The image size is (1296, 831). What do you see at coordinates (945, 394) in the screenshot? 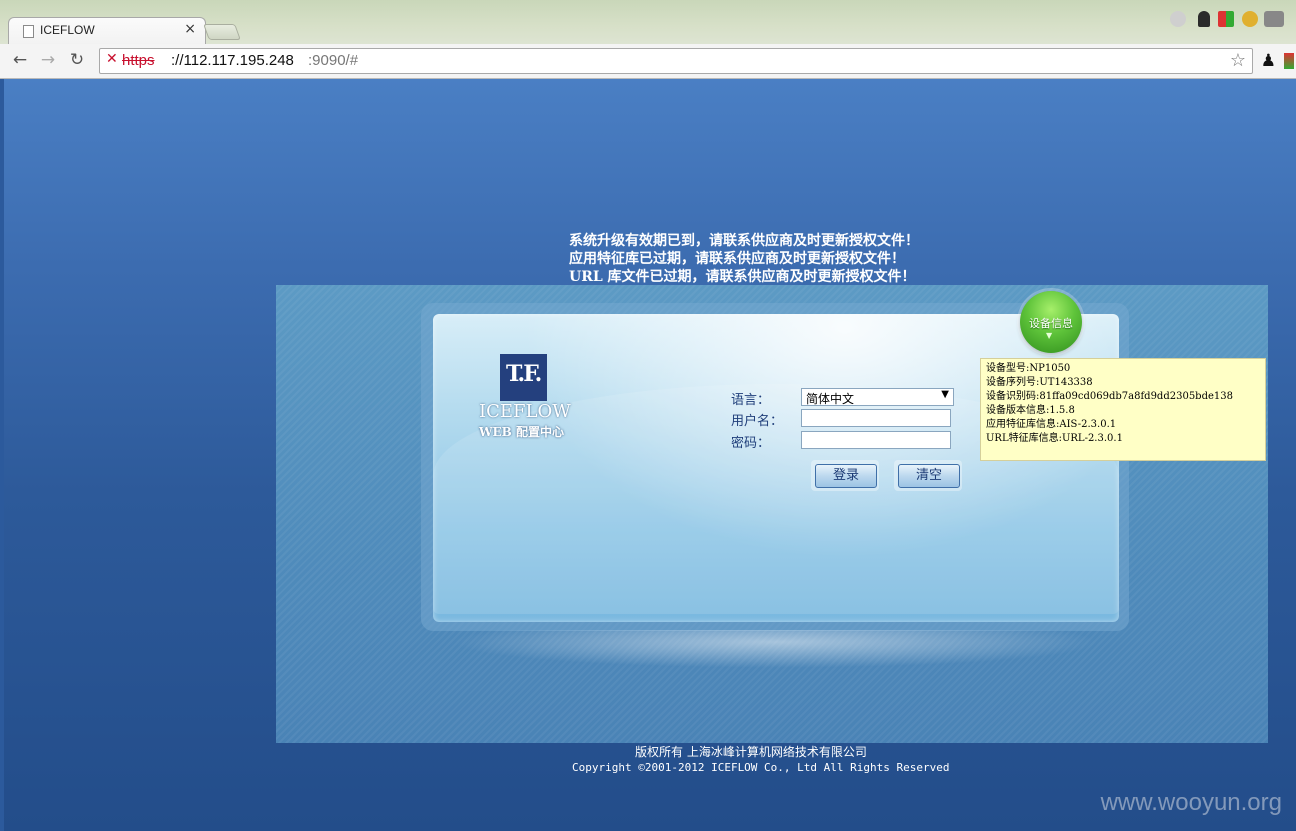
I see `dropdown-arrow-icon: ▼` at bounding box center [945, 394].